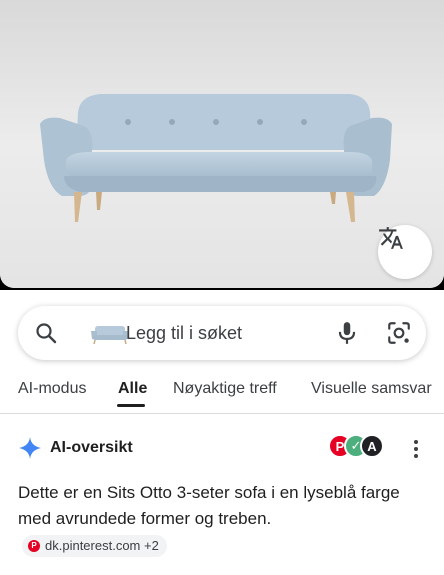 This screenshot has width=444, height=575. Describe the element at coordinates (46, 333) in the screenshot. I see `search-icon` at that location.